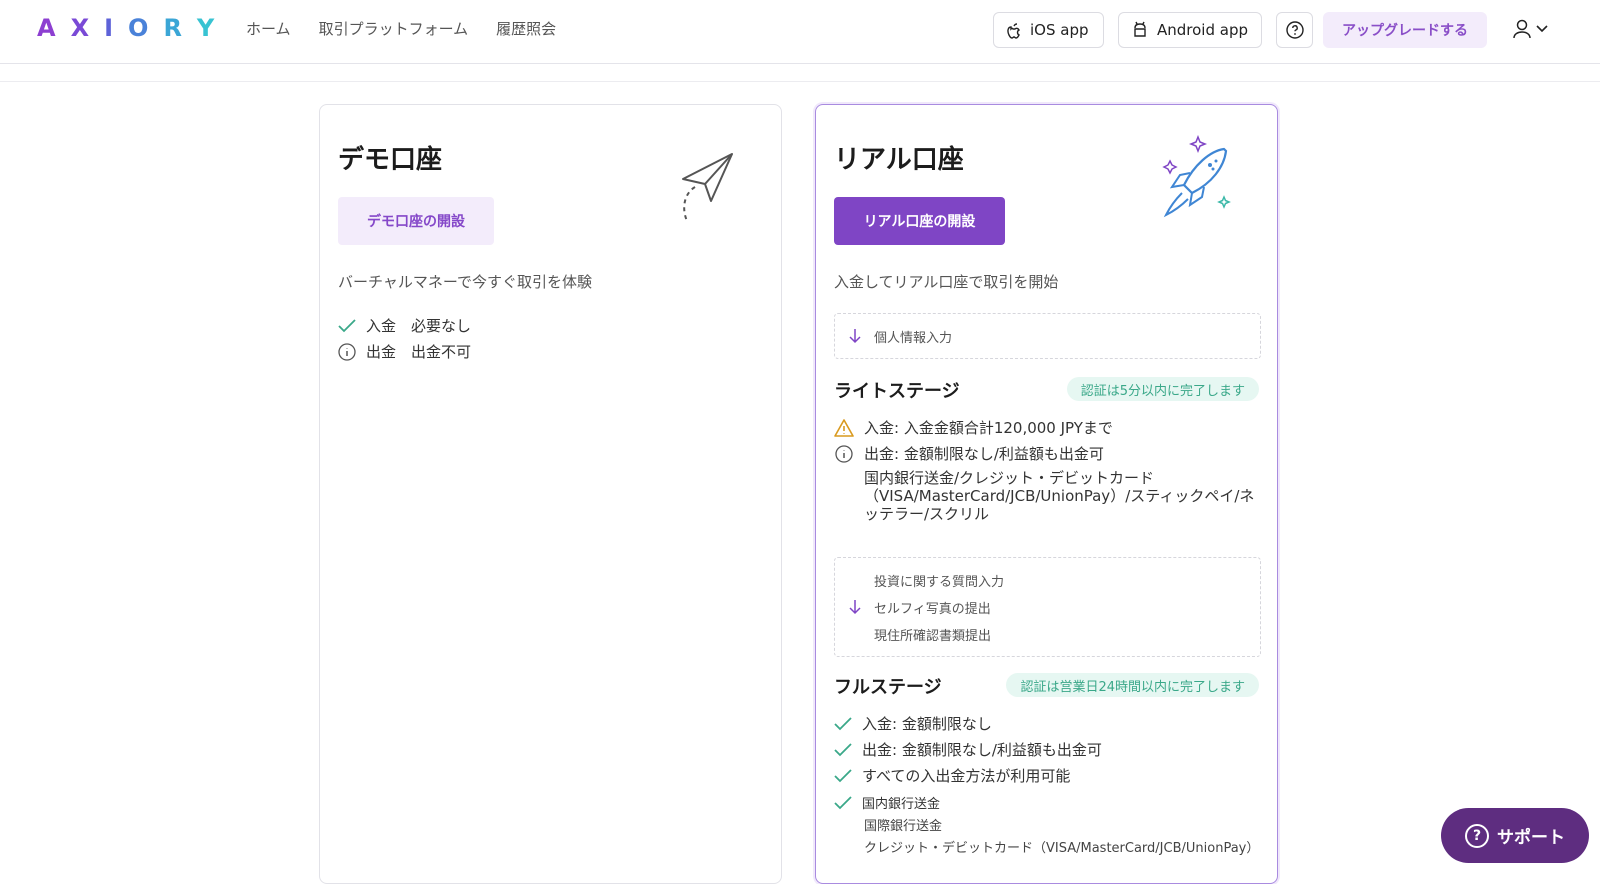 The height and width of the screenshot is (884, 1600). What do you see at coordinates (901, 804) in the screenshot?
I see `full-method-domestic: 国内銀行送金` at bounding box center [901, 804].